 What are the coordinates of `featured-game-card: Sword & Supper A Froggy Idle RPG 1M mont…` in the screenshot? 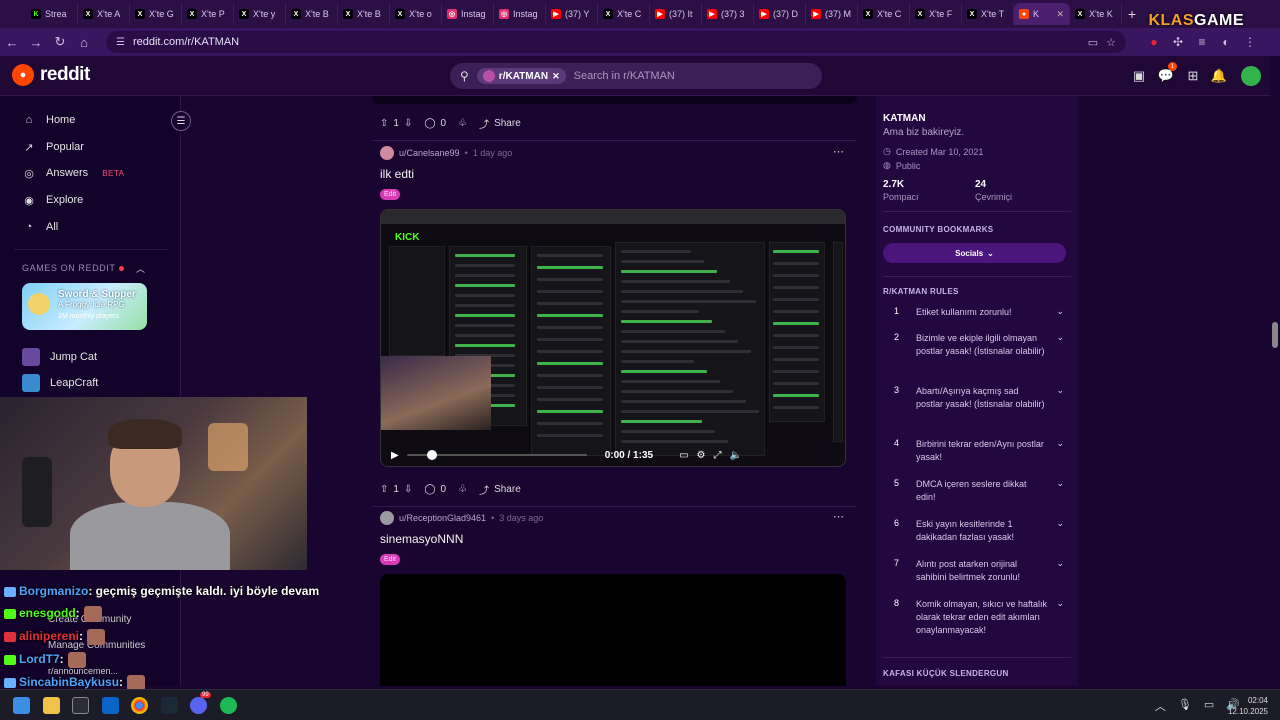 It's located at (84, 306).